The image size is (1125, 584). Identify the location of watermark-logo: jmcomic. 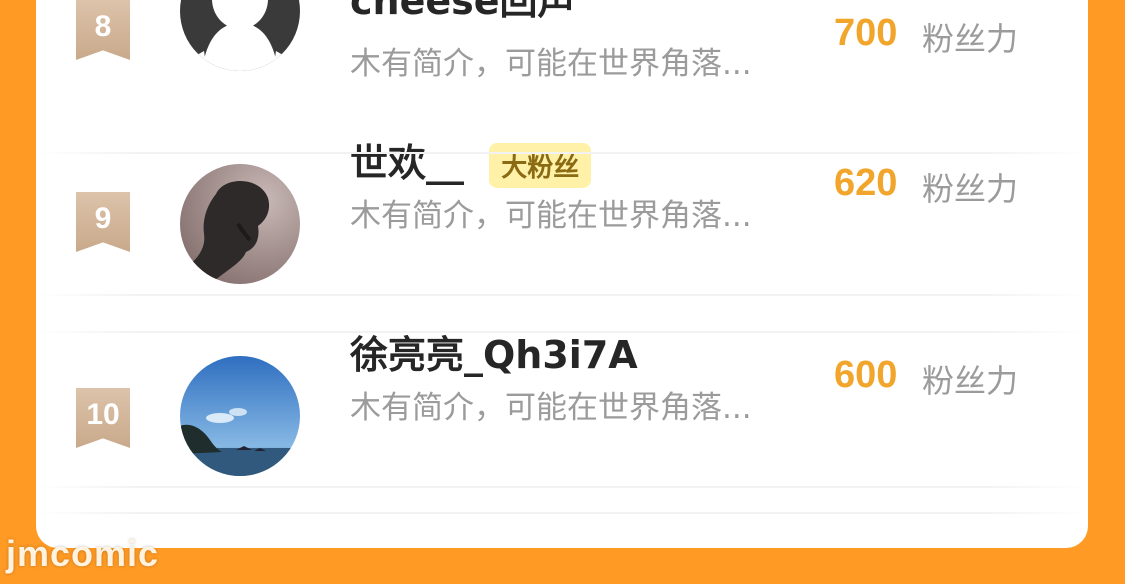
(83, 553).